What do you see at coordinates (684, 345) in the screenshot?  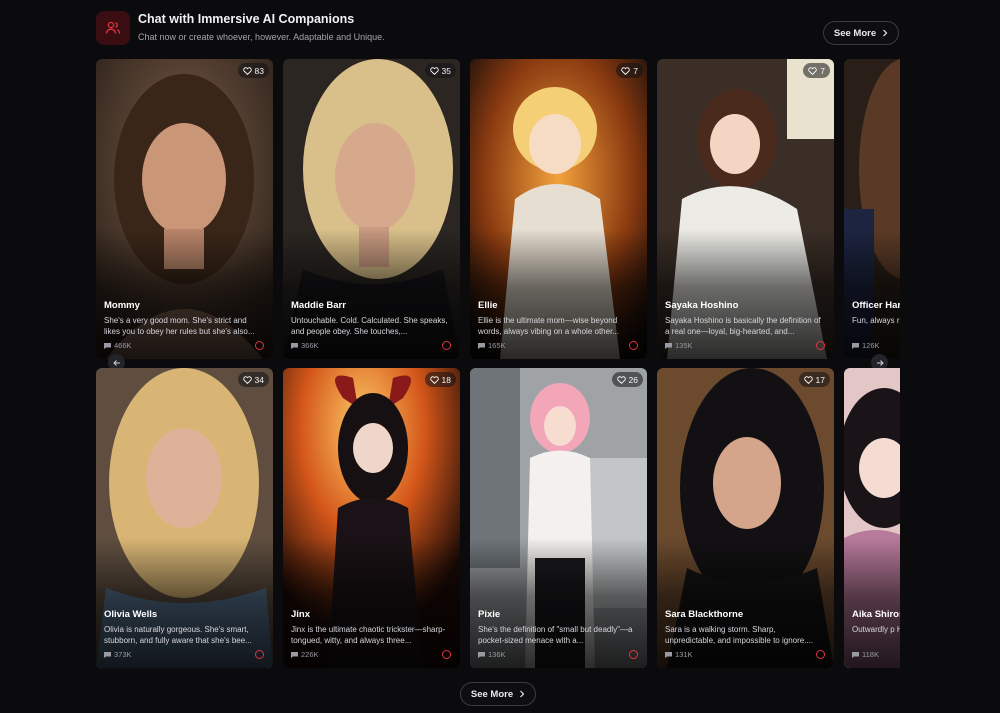 I see `chat-count: 135K` at bounding box center [684, 345].